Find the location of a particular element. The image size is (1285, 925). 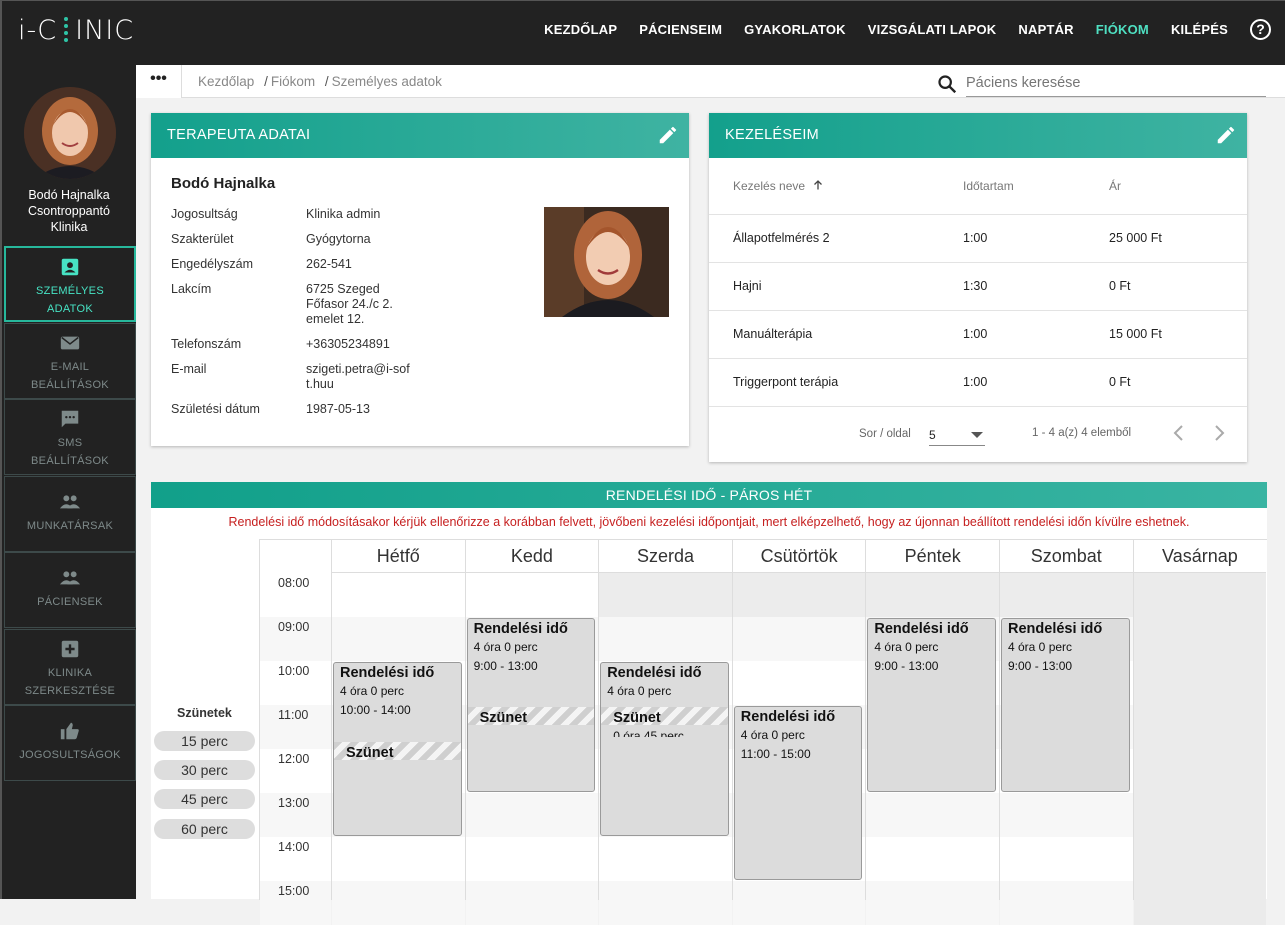

nav-pacienseim: PÁCIENSEIM is located at coordinates (680, 29).